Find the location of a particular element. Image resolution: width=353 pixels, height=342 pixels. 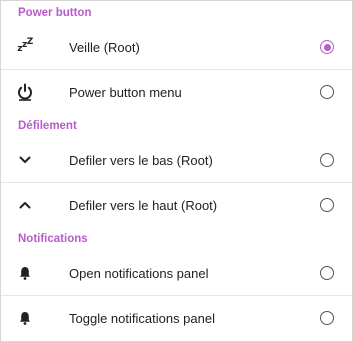

option-row-toggle-notifications: Toggle notifications panel is located at coordinates (176, 318).